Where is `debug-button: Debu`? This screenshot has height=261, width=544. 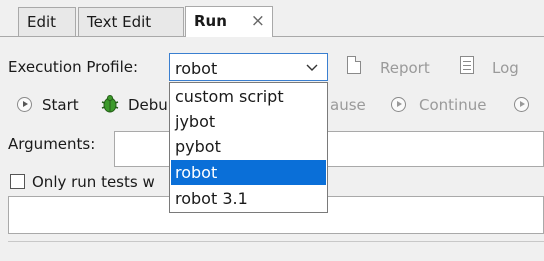 debug-button: Debu is located at coordinates (148, 105).